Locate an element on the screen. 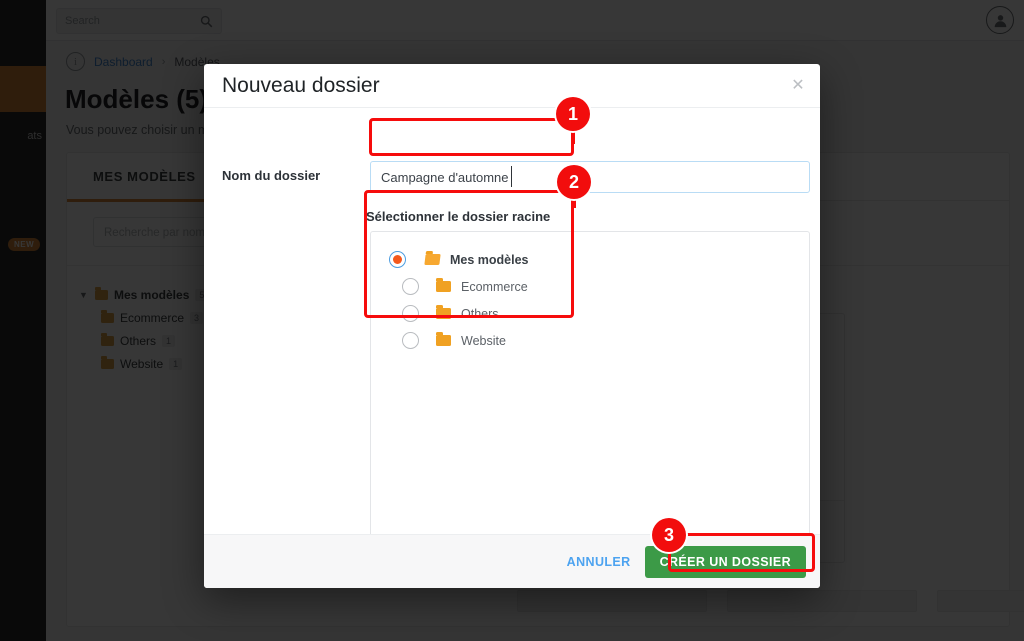 This screenshot has width=1024, height=641. folder-option-label: Website is located at coordinates (483, 340).